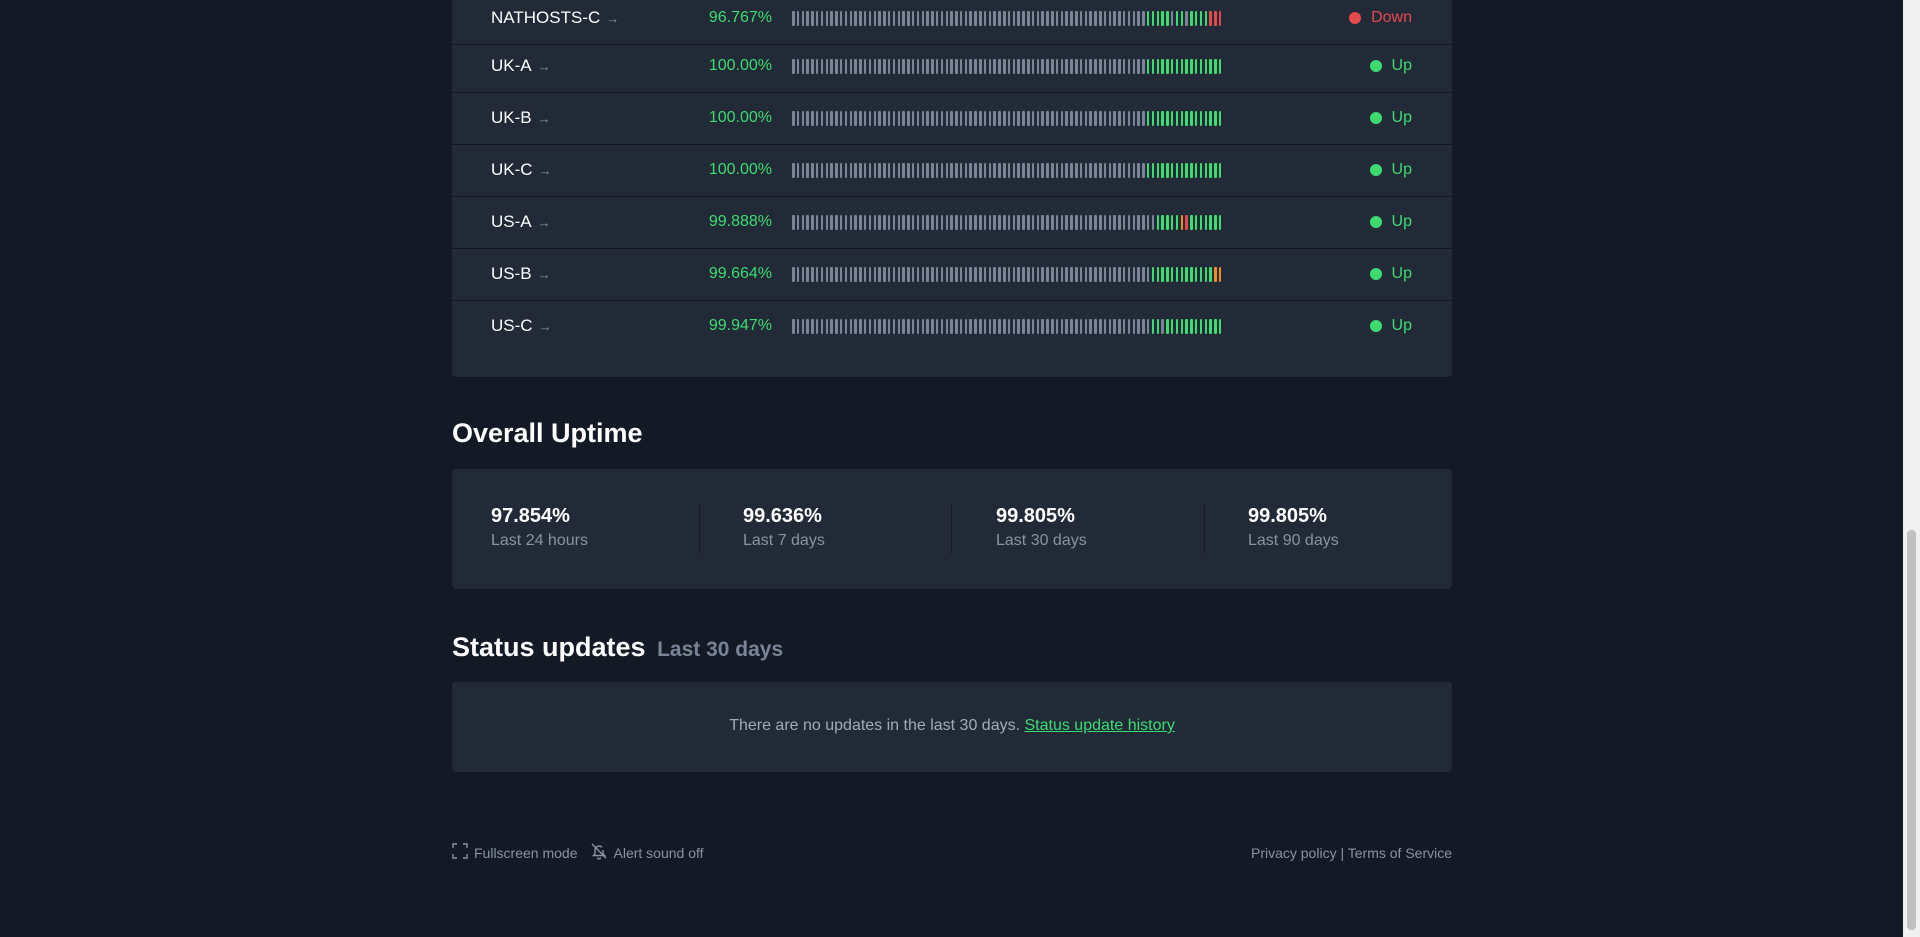 This screenshot has width=1920, height=937. What do you see at coordinates (515, 852) in the screenshot?
I see `fullscreen-button: Fullscreen mode` at bounding box center [515, 852].